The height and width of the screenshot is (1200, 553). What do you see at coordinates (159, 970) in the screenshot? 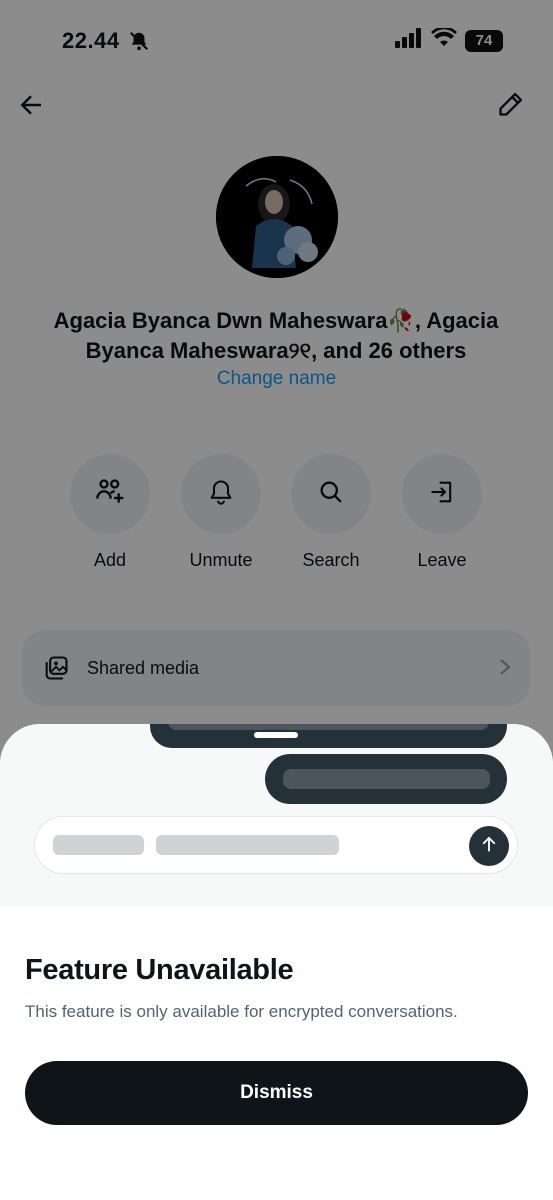
I see `sheet-title: Feature Unavailable` at bounding box center [159, 970].